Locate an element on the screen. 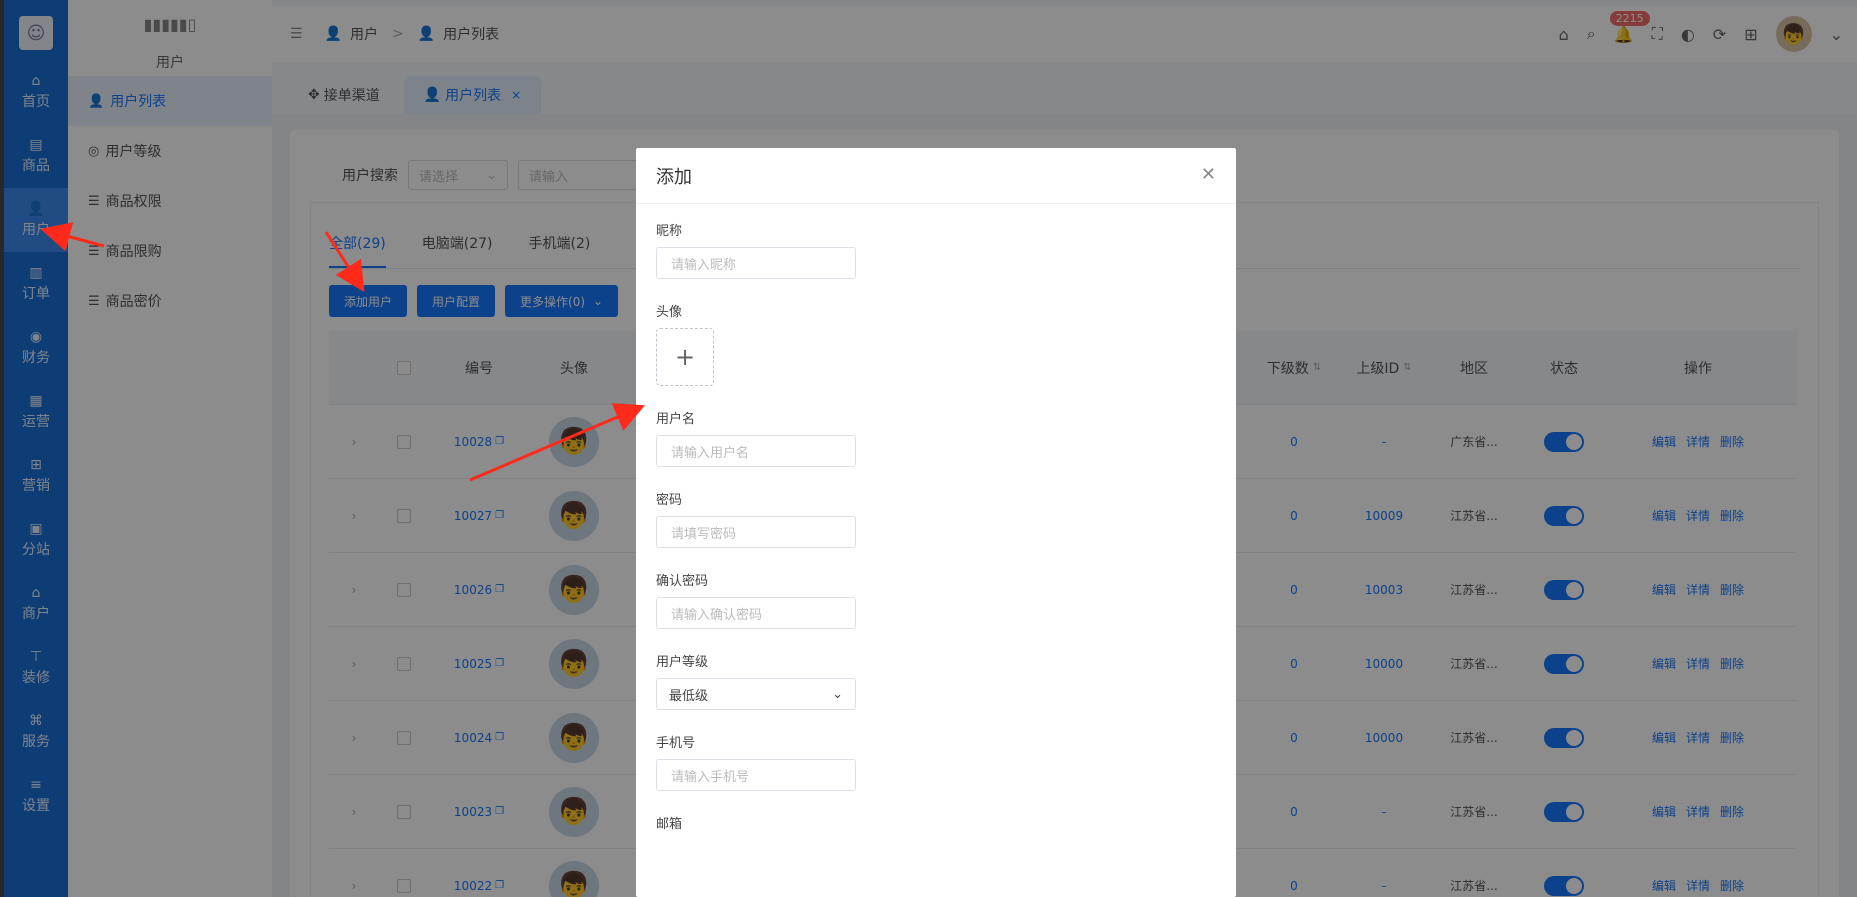  placeholder: 请填写密码 is located at coordinates (704, 534).